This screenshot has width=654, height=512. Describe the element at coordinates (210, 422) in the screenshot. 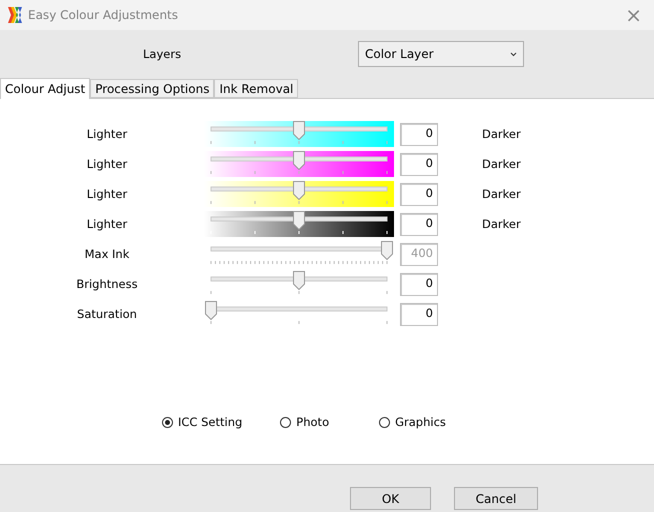

I see `radio-label: ICC Setting` at that location.